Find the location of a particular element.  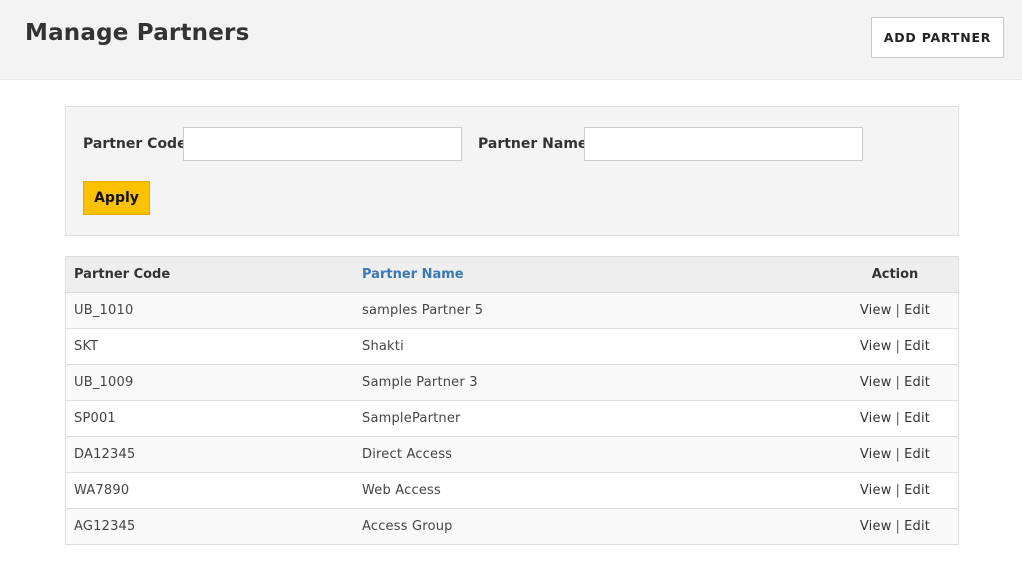

cell-partner-code: AG12345 is located at coordinates (210, 526).